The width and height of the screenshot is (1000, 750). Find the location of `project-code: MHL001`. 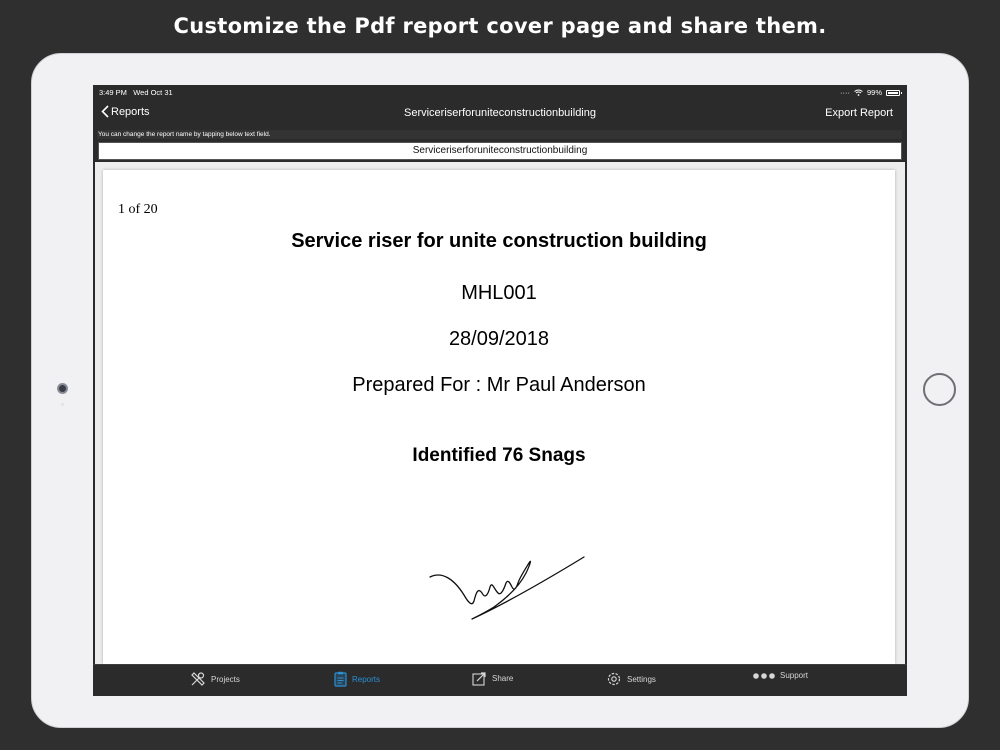

project-code: MHL001 is located at coordinates (499, 293).